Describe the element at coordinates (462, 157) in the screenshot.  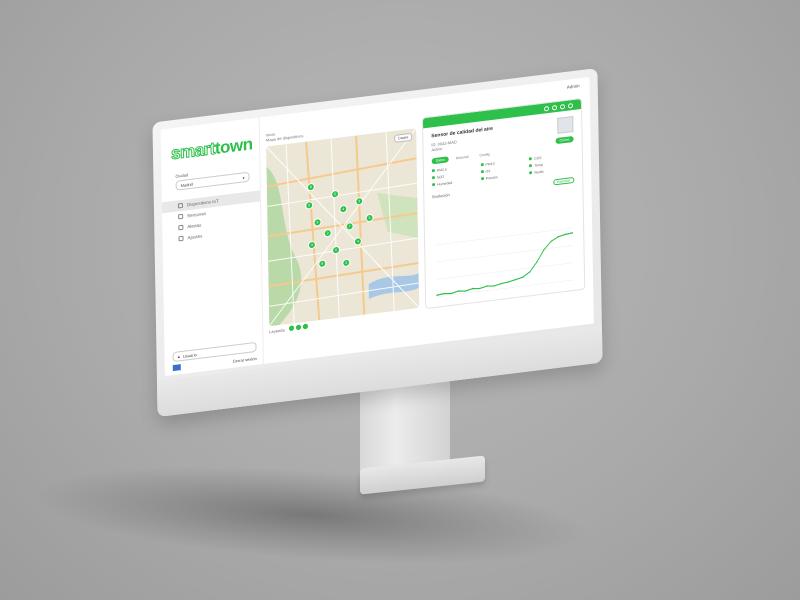
I see `tab-history: Historial` at that location.